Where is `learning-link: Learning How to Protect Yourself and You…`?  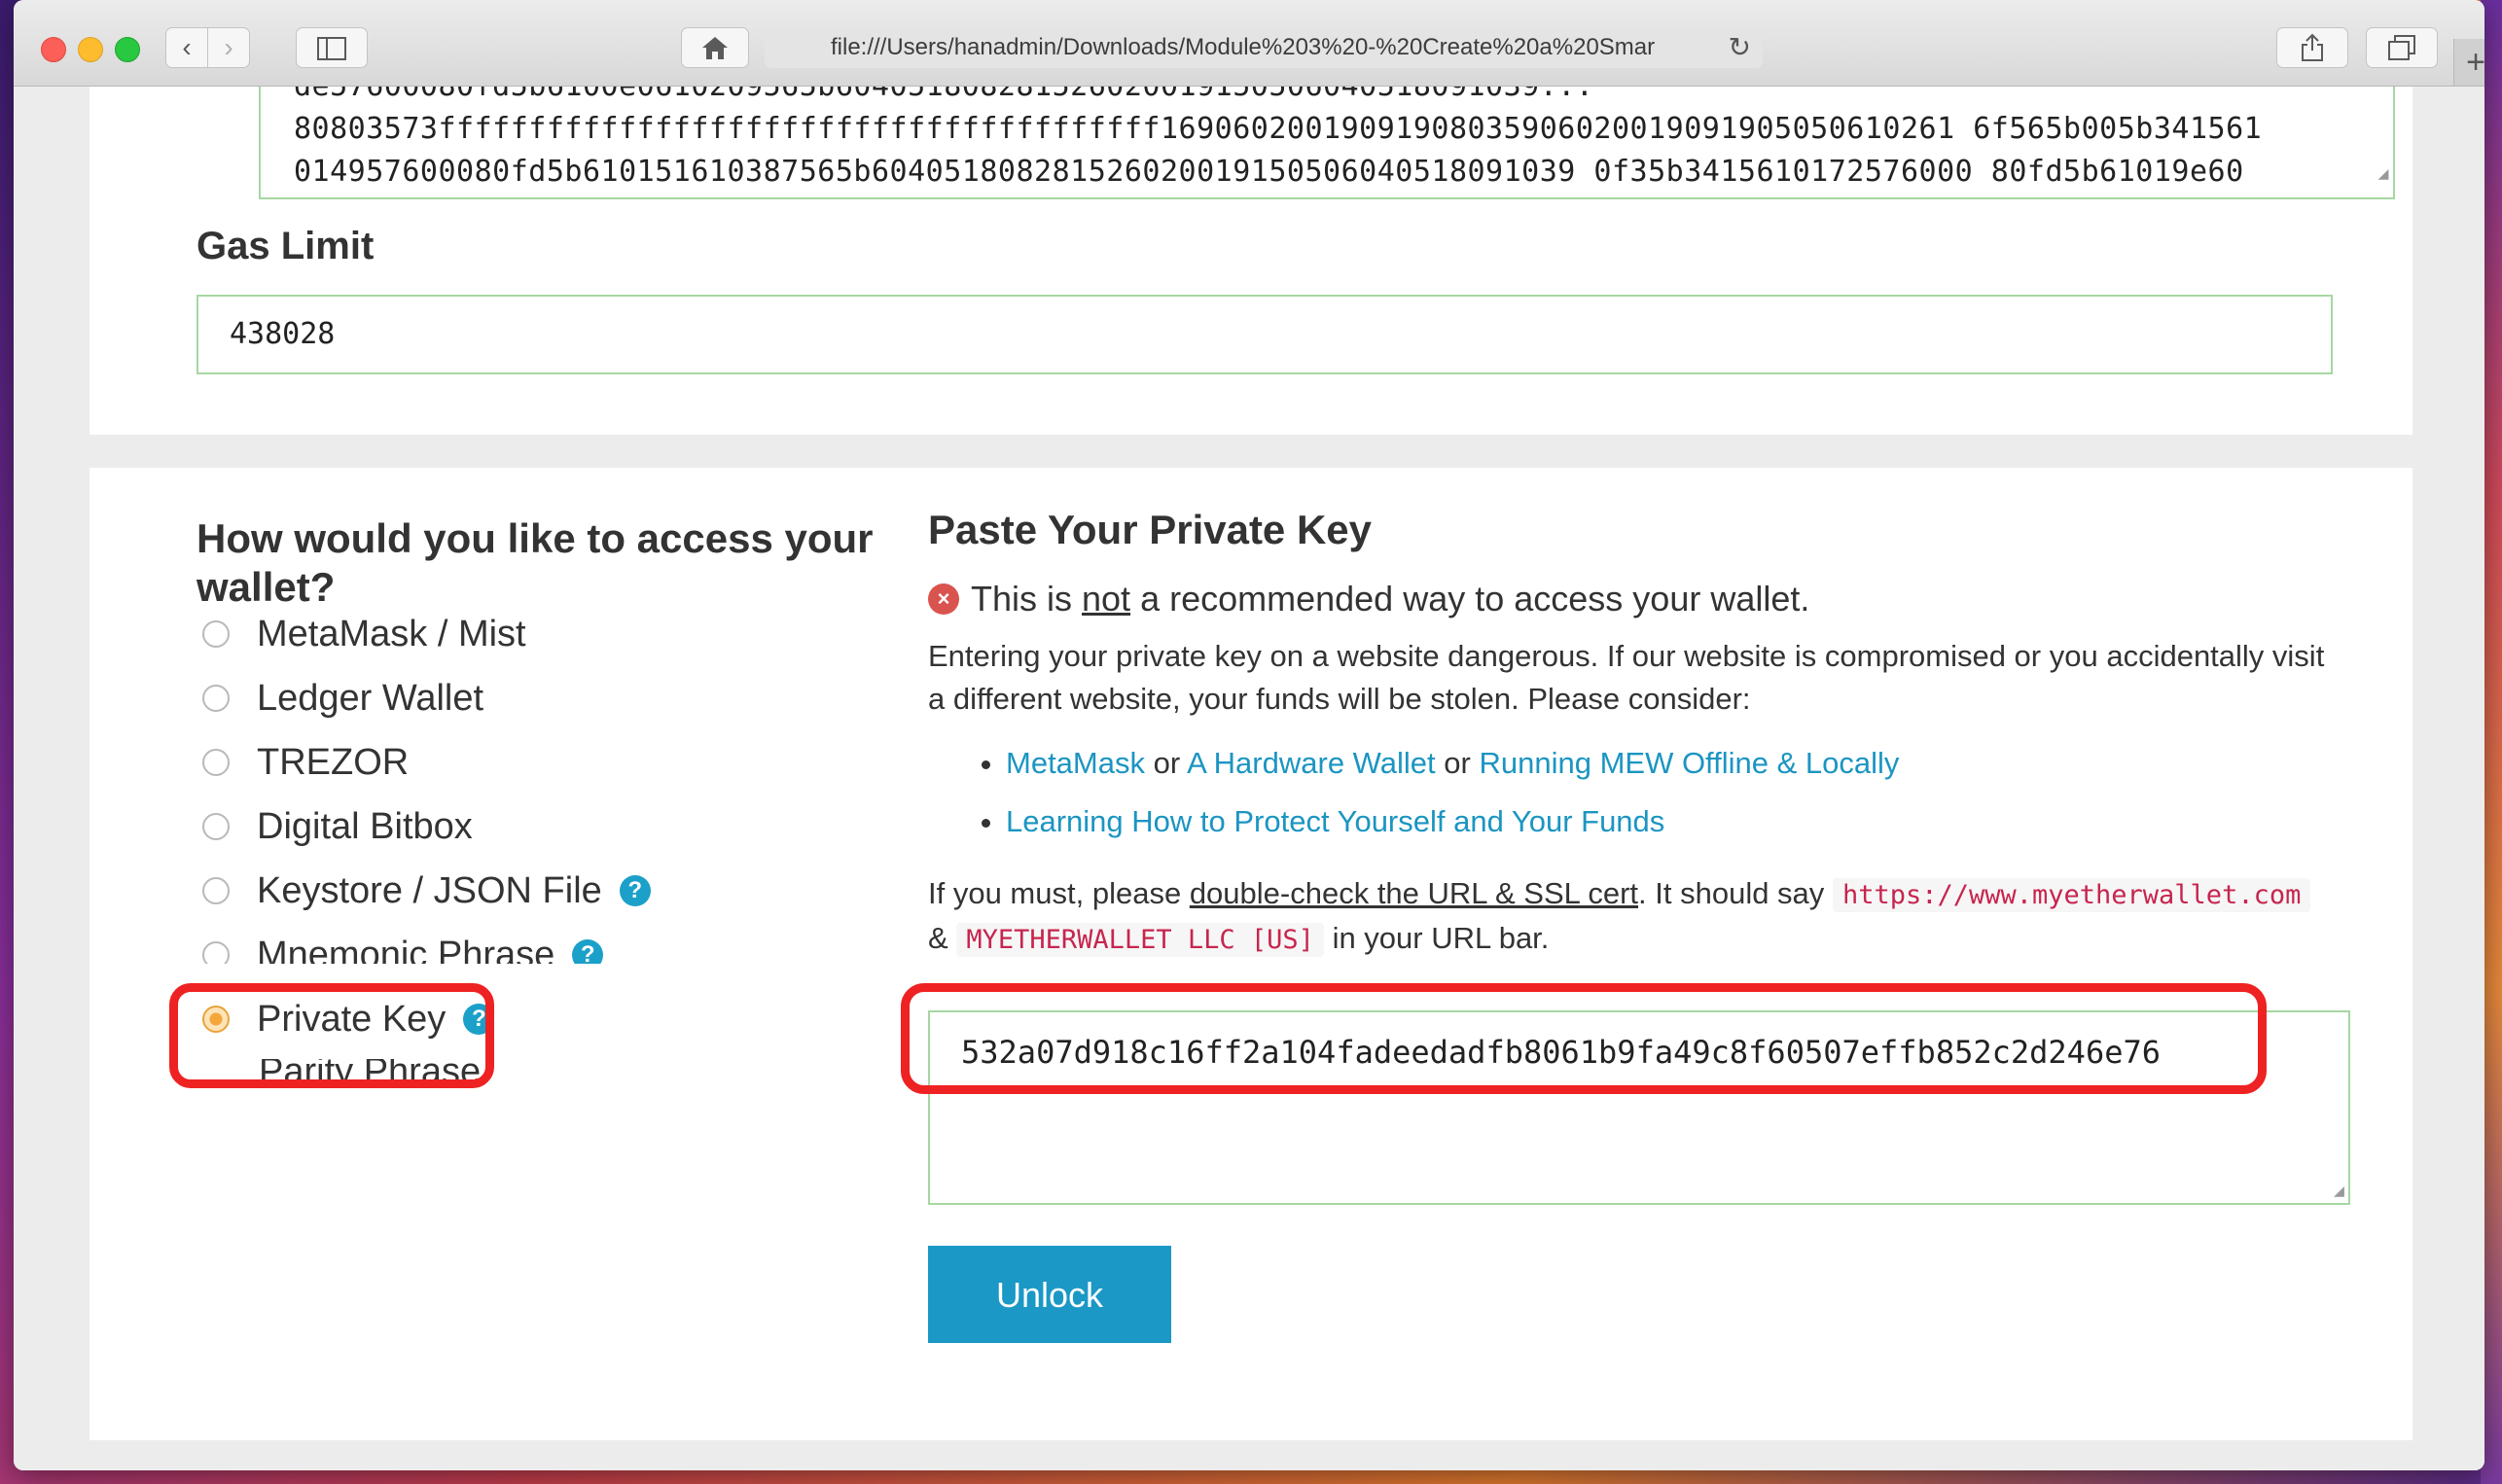 learning-link: Learning How to Protect Yourself and You… is located at coordinates (1335, 821).